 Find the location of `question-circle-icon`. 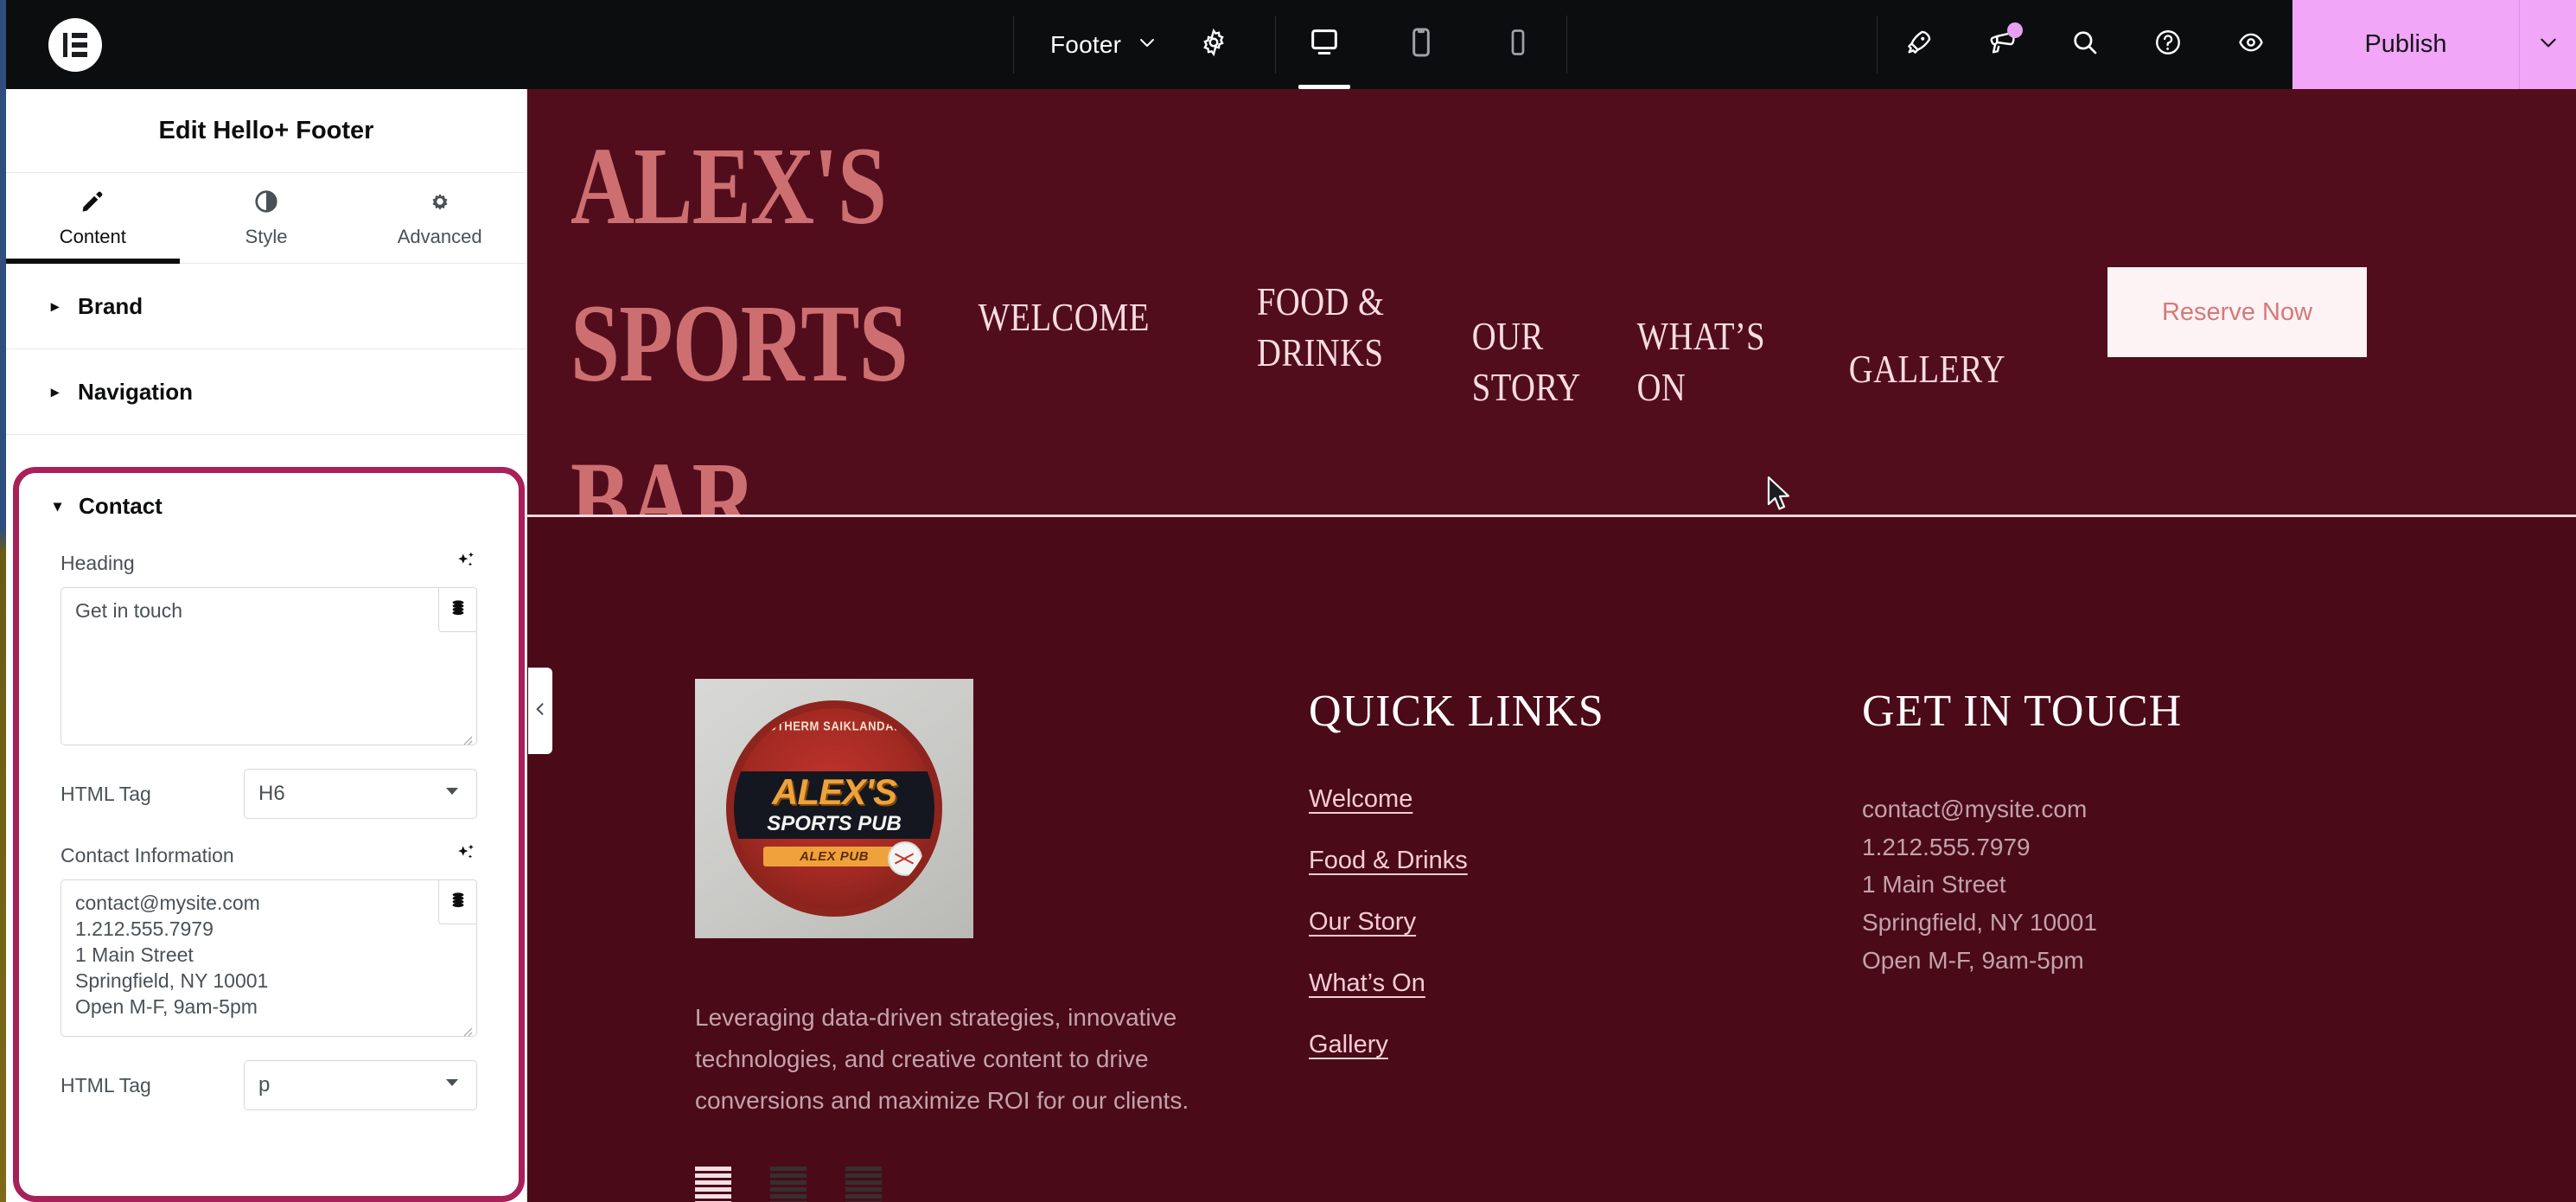

question-circle-icon is located at coordinates (2168, 45).